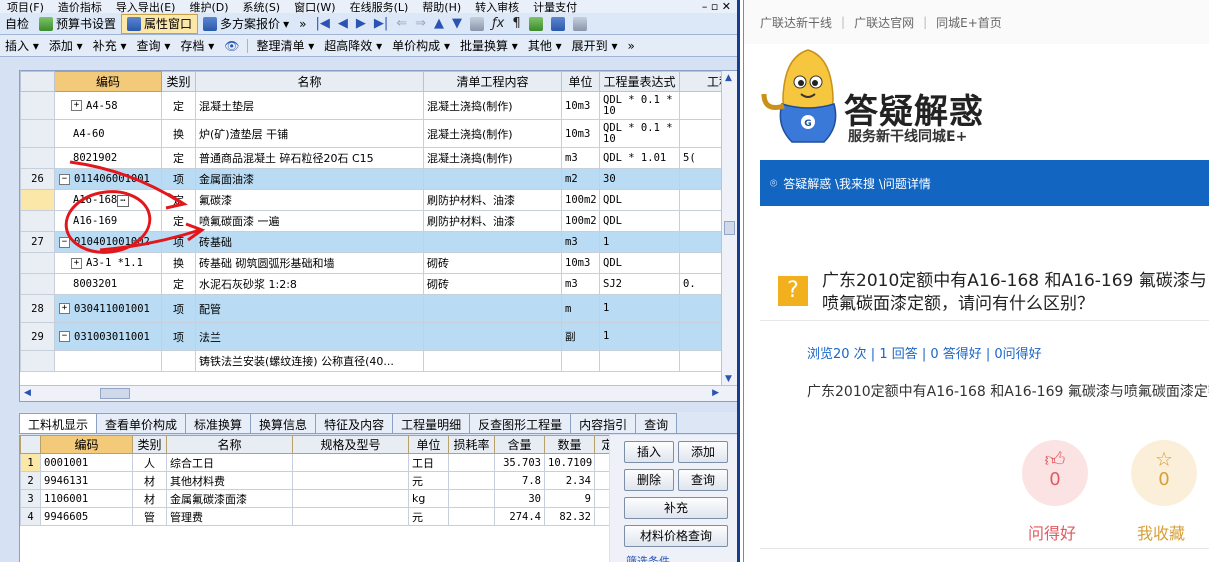 Image resolution: width=1209 pixels, height=562 pixels. Describe the element at coordinates (728, 379) in the screenshot. I see `scroll-down-icon: ▼` at that location.